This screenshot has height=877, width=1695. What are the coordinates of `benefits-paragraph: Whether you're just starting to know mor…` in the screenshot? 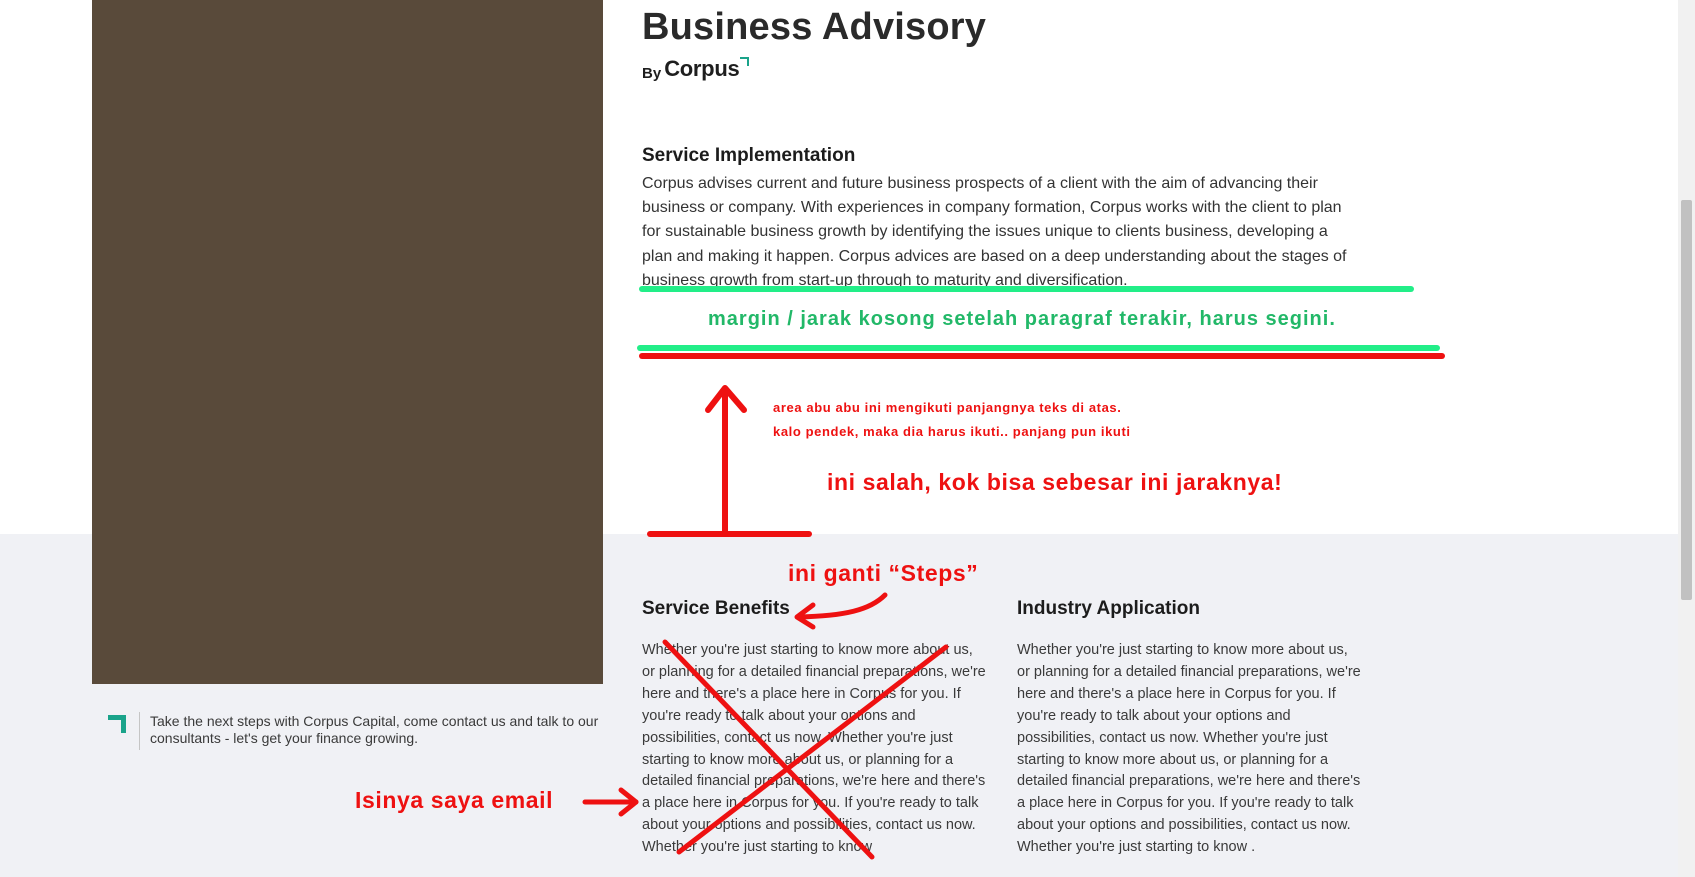 It's located at (814, 749).